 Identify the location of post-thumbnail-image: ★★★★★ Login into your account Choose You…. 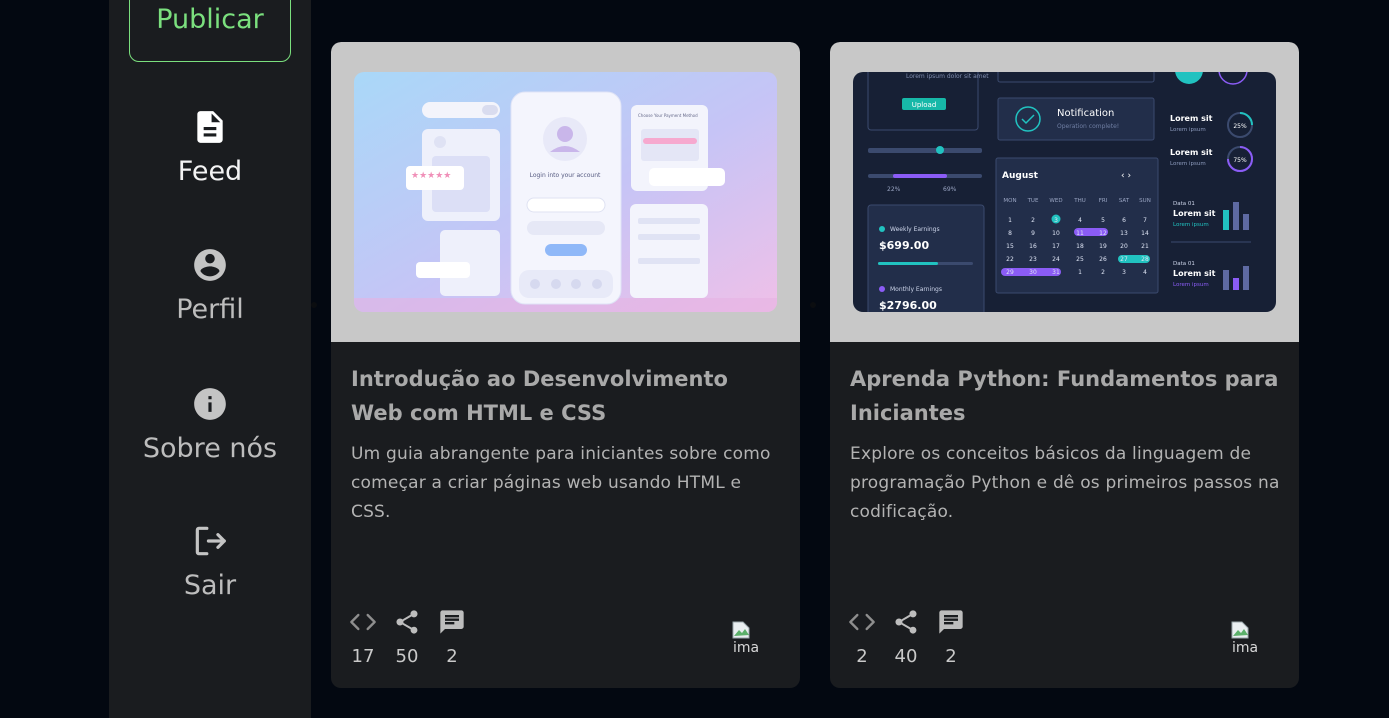
(565, 192).